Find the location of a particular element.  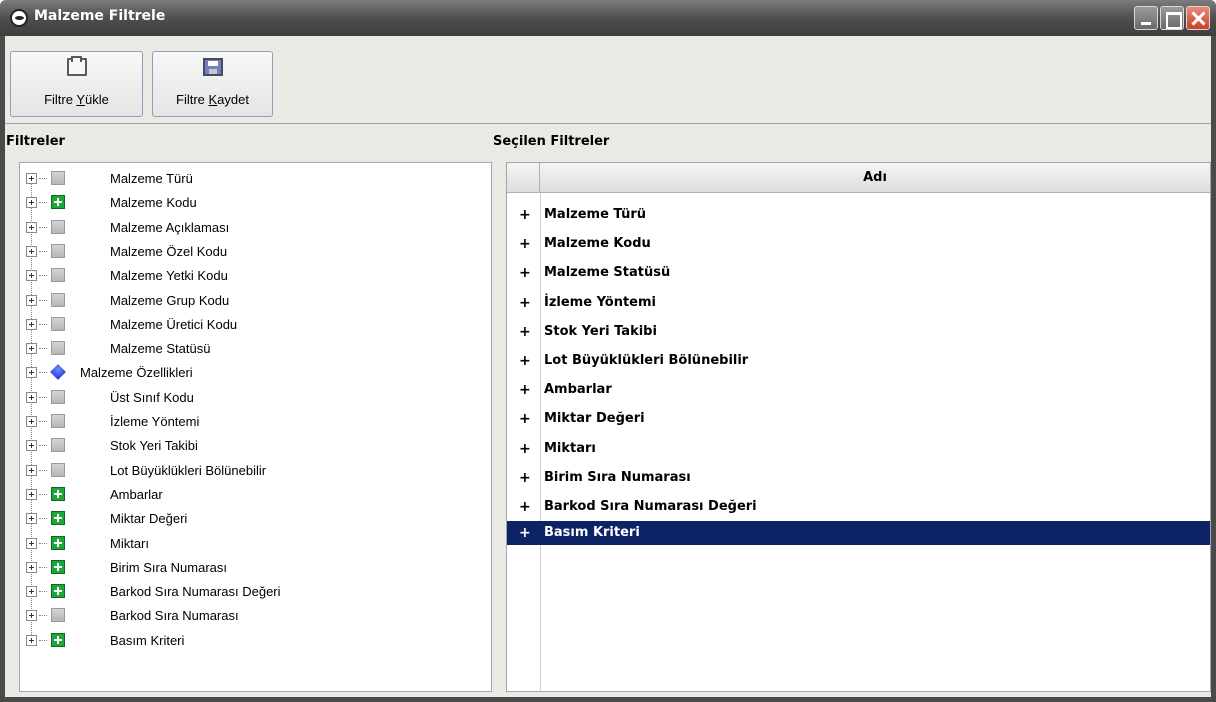

tree-item: Ambarlar is located at coordinates (255, 495).